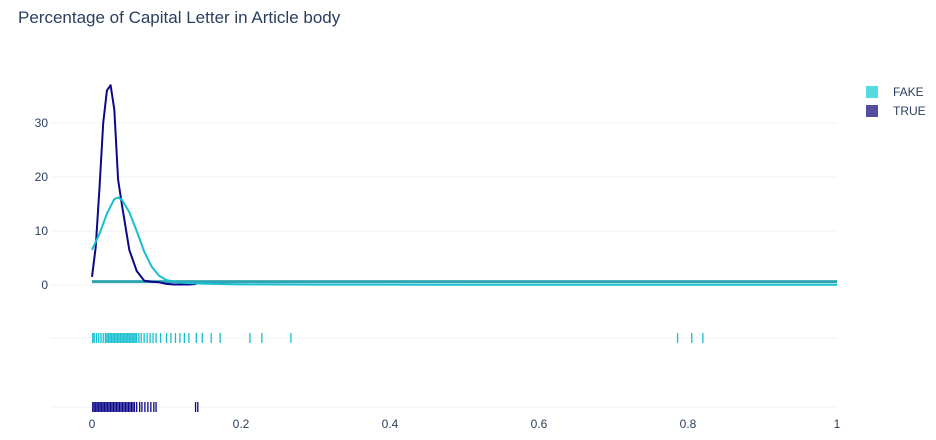 Image resolution: width=936 pixels, height=440 pixels. What do you see at coordinates (688, 424) in the screenshot?
I see `x-tick-label-4: 0.8` at bounding box center [688, 424].